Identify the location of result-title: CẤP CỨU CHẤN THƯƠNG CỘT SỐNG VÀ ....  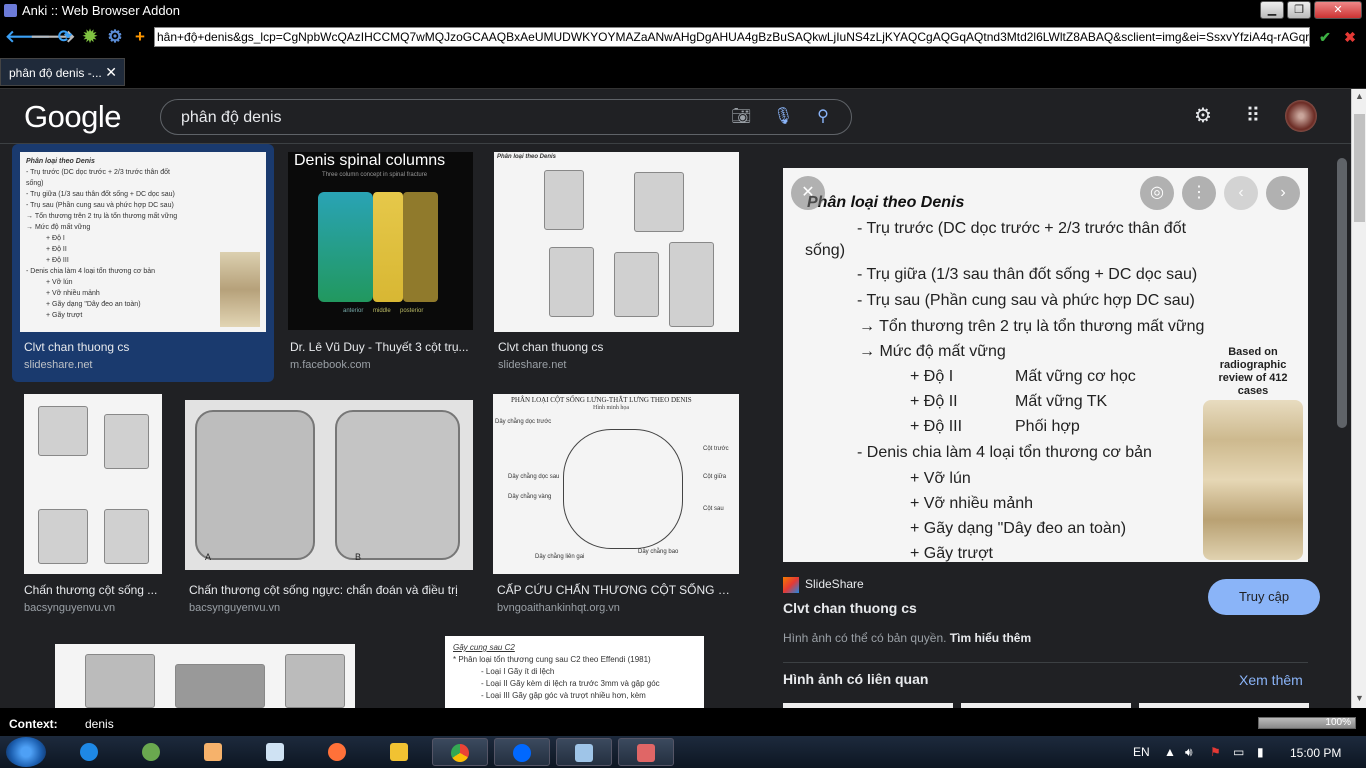
(617, 590).